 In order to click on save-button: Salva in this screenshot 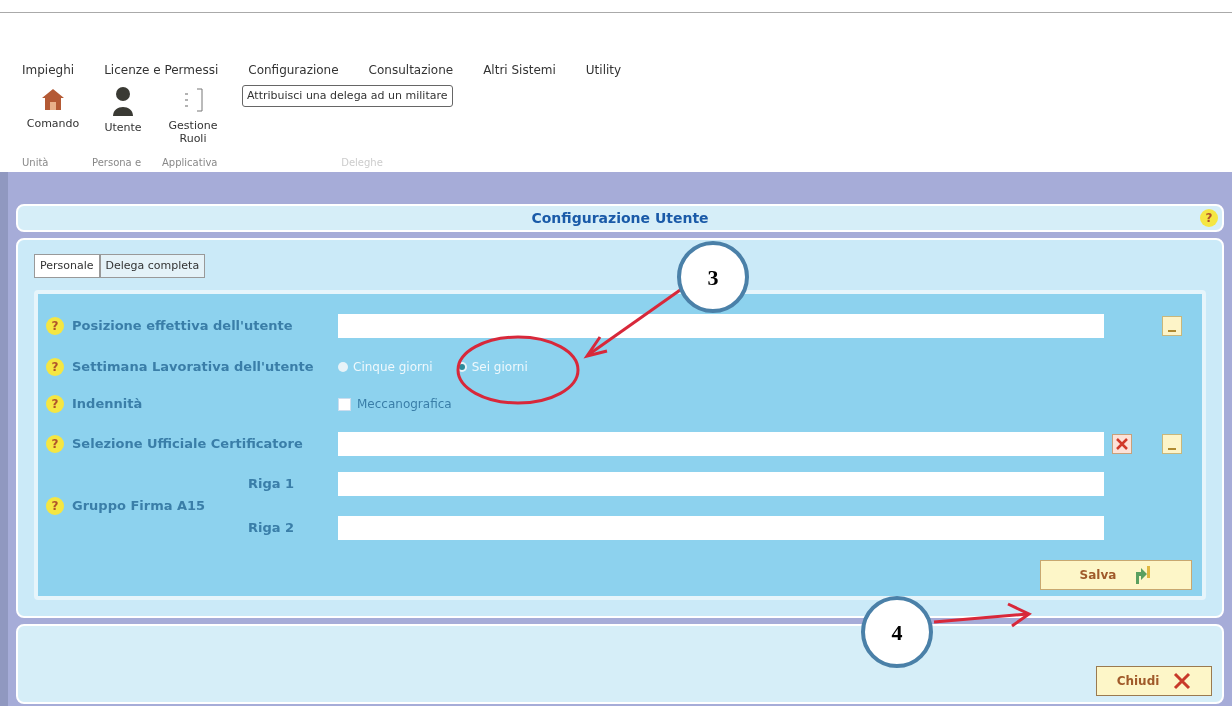, I will do `click(1116, 575)`.